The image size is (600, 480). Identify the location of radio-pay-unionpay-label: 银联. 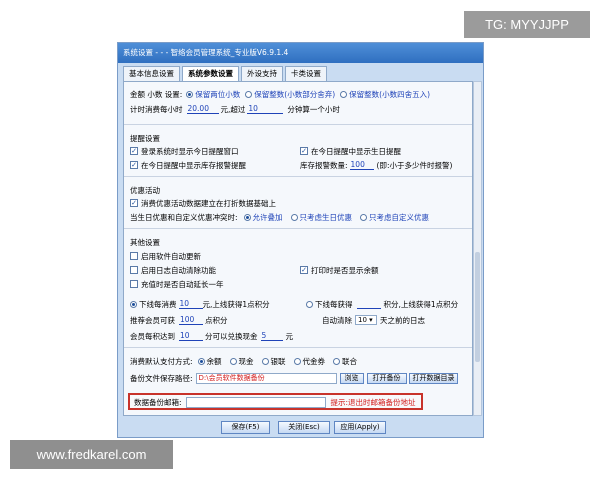
(278, 361).